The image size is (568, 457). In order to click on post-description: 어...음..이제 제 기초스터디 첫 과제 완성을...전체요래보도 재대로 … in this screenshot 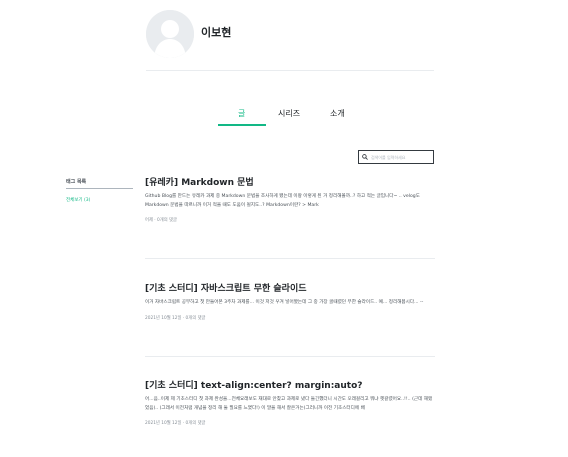, I will do `click(290, 404)`.